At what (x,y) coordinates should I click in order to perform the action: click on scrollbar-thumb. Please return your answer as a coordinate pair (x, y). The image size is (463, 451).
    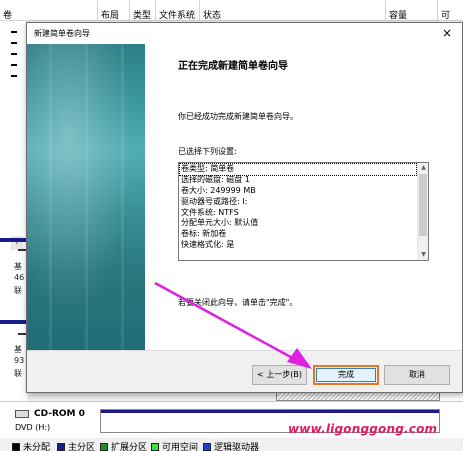
    Looking at the image, I should click on (423, 205).